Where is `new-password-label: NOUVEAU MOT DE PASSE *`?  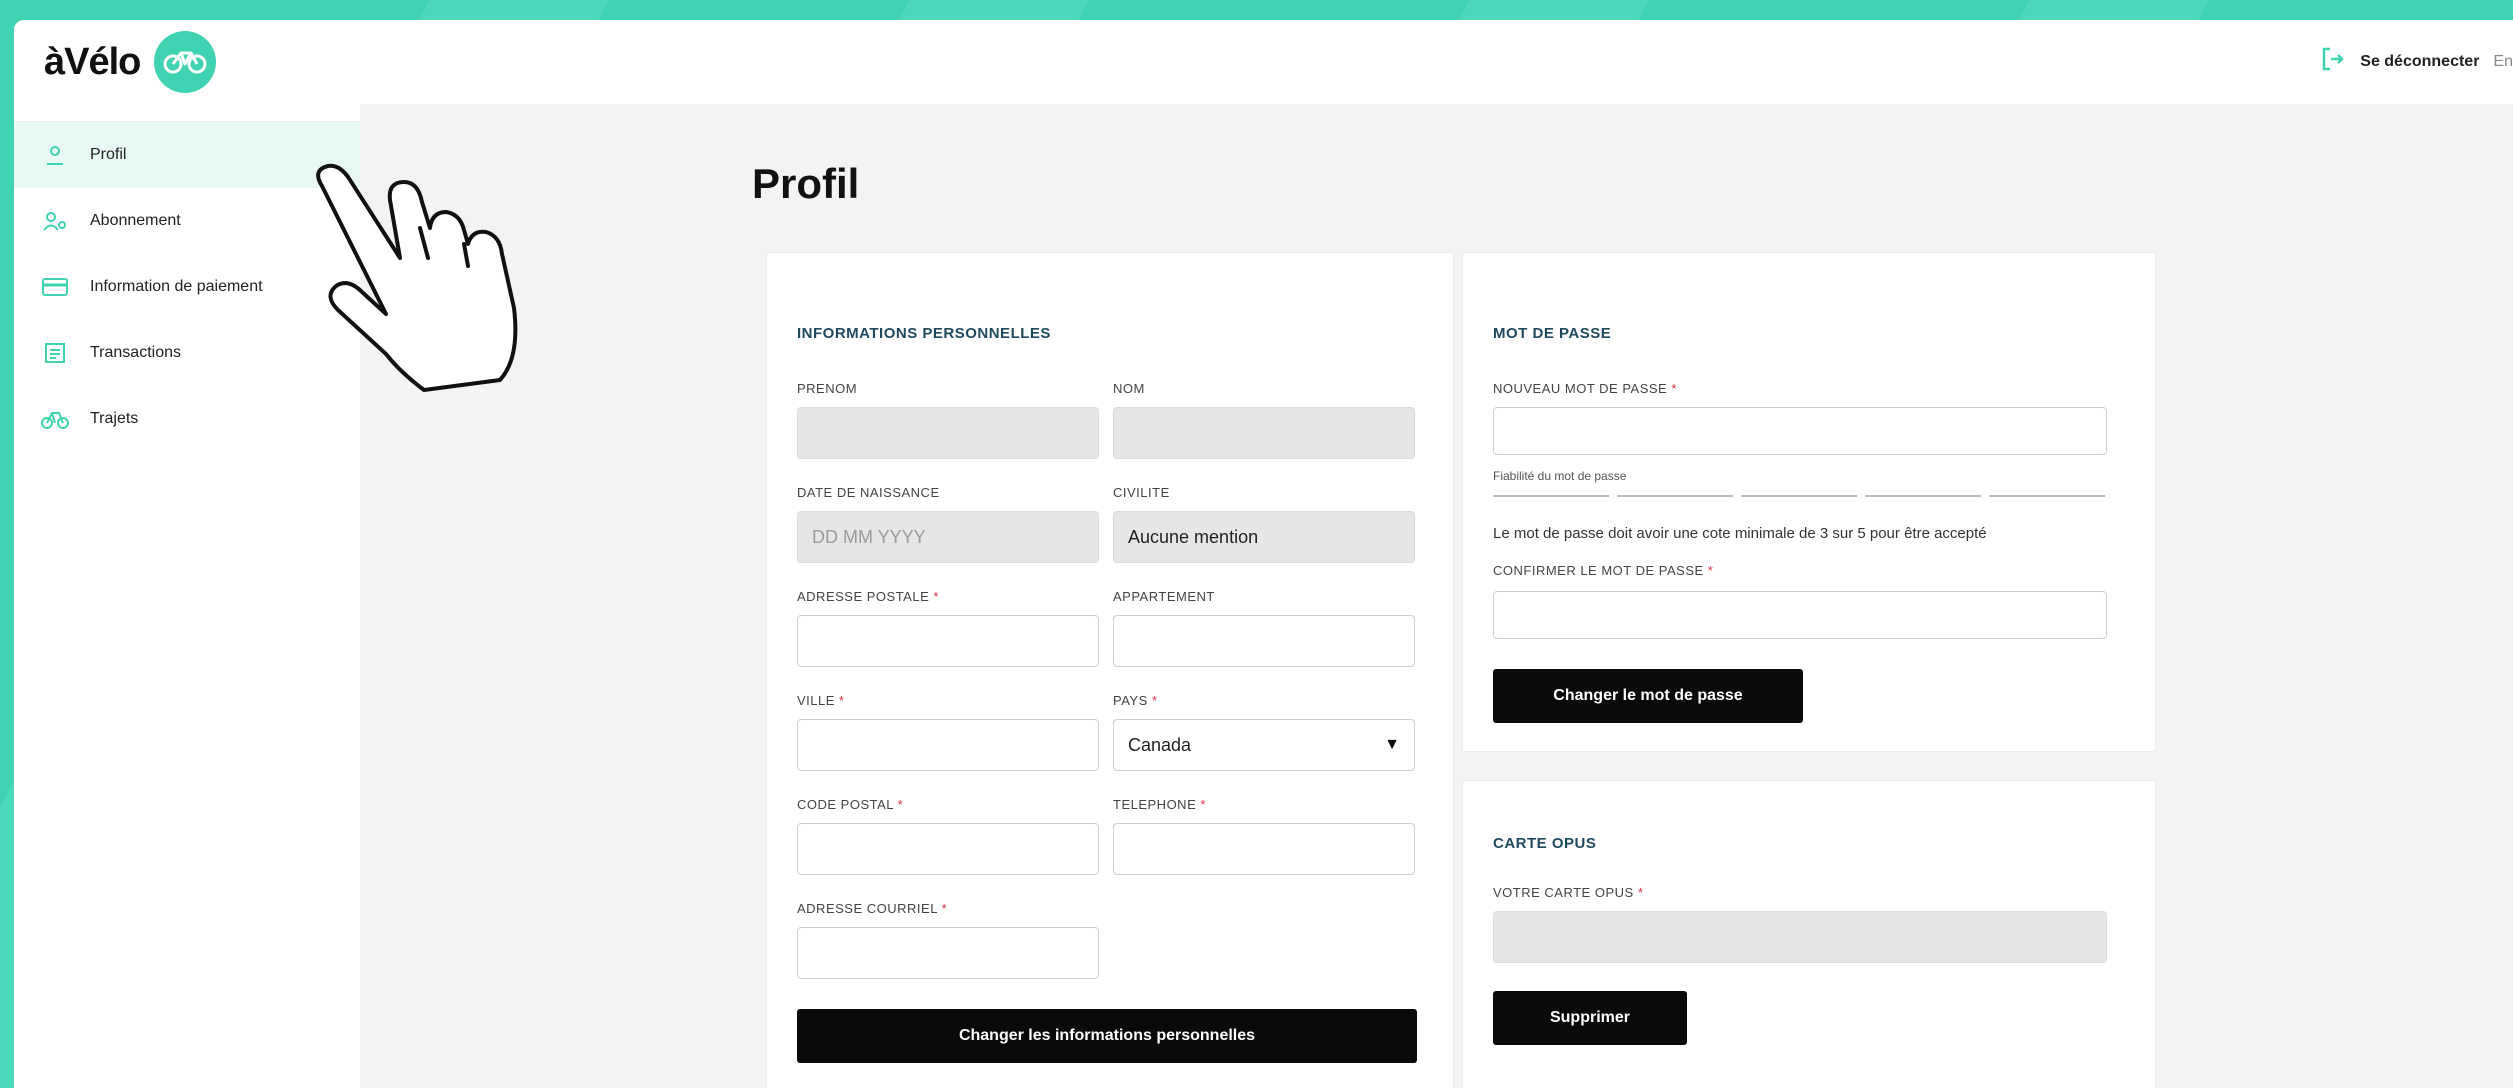
new-password-label: NOUVEAU MOT DE PASSE * is located at coordinates (1585, 388).